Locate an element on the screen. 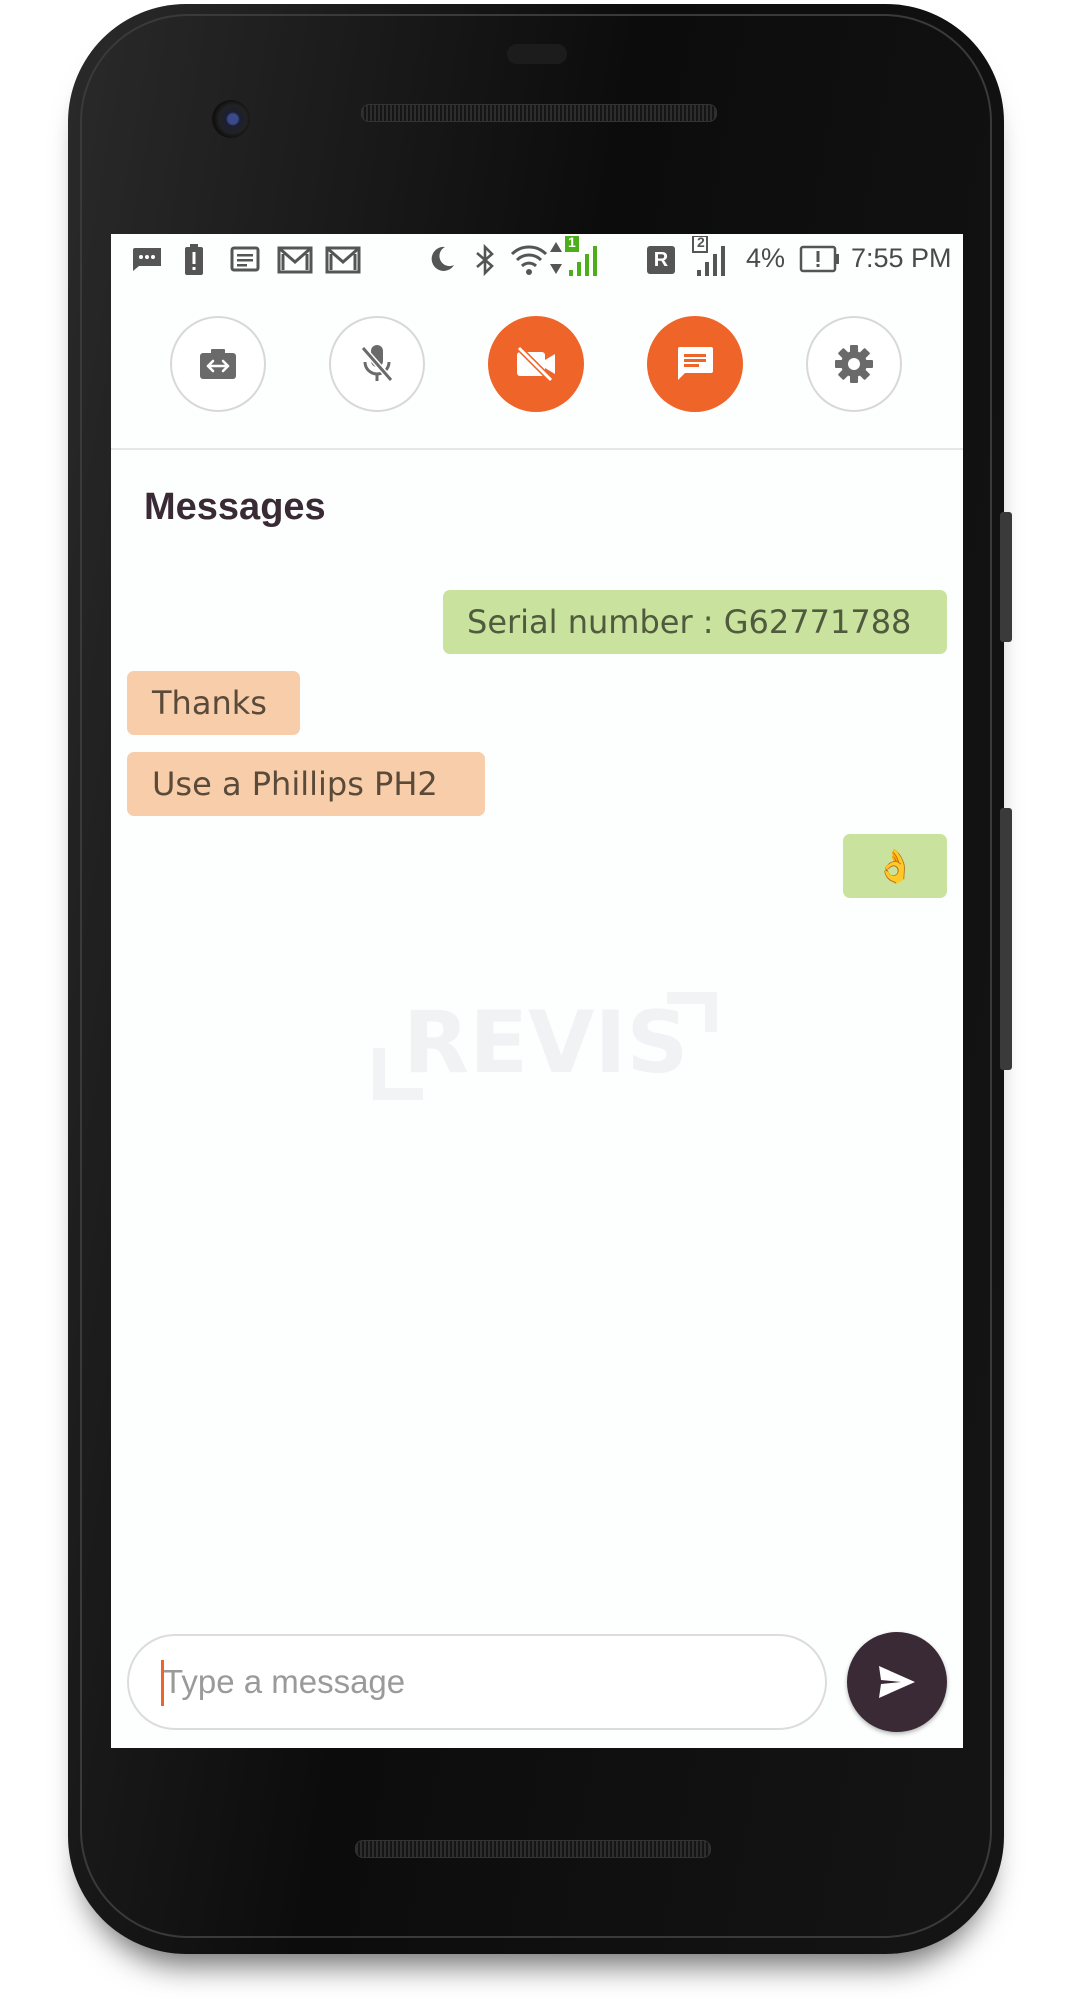  clock: 7:55 PM is located at coordinates (901, 258).